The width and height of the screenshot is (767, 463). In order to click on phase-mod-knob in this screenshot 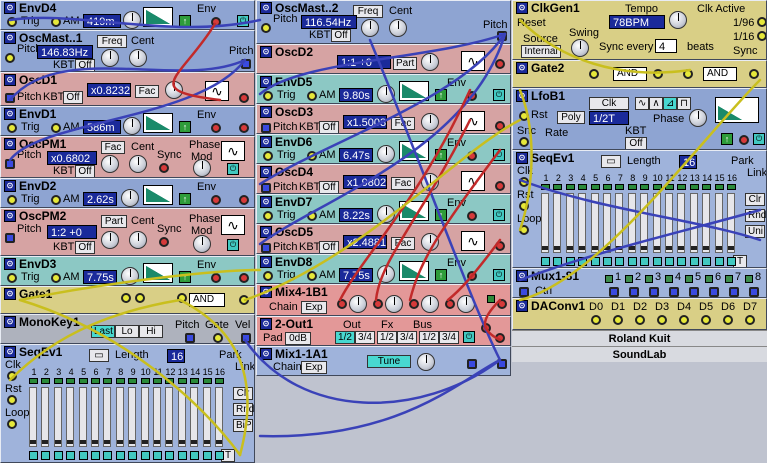, I will do `click(202, 244)`.